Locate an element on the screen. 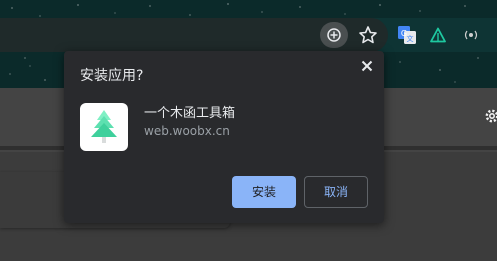 Image resolution: width=497 pixels, height=261 pixels. cancel-button: 取消 is located at coordinates (336, 192).